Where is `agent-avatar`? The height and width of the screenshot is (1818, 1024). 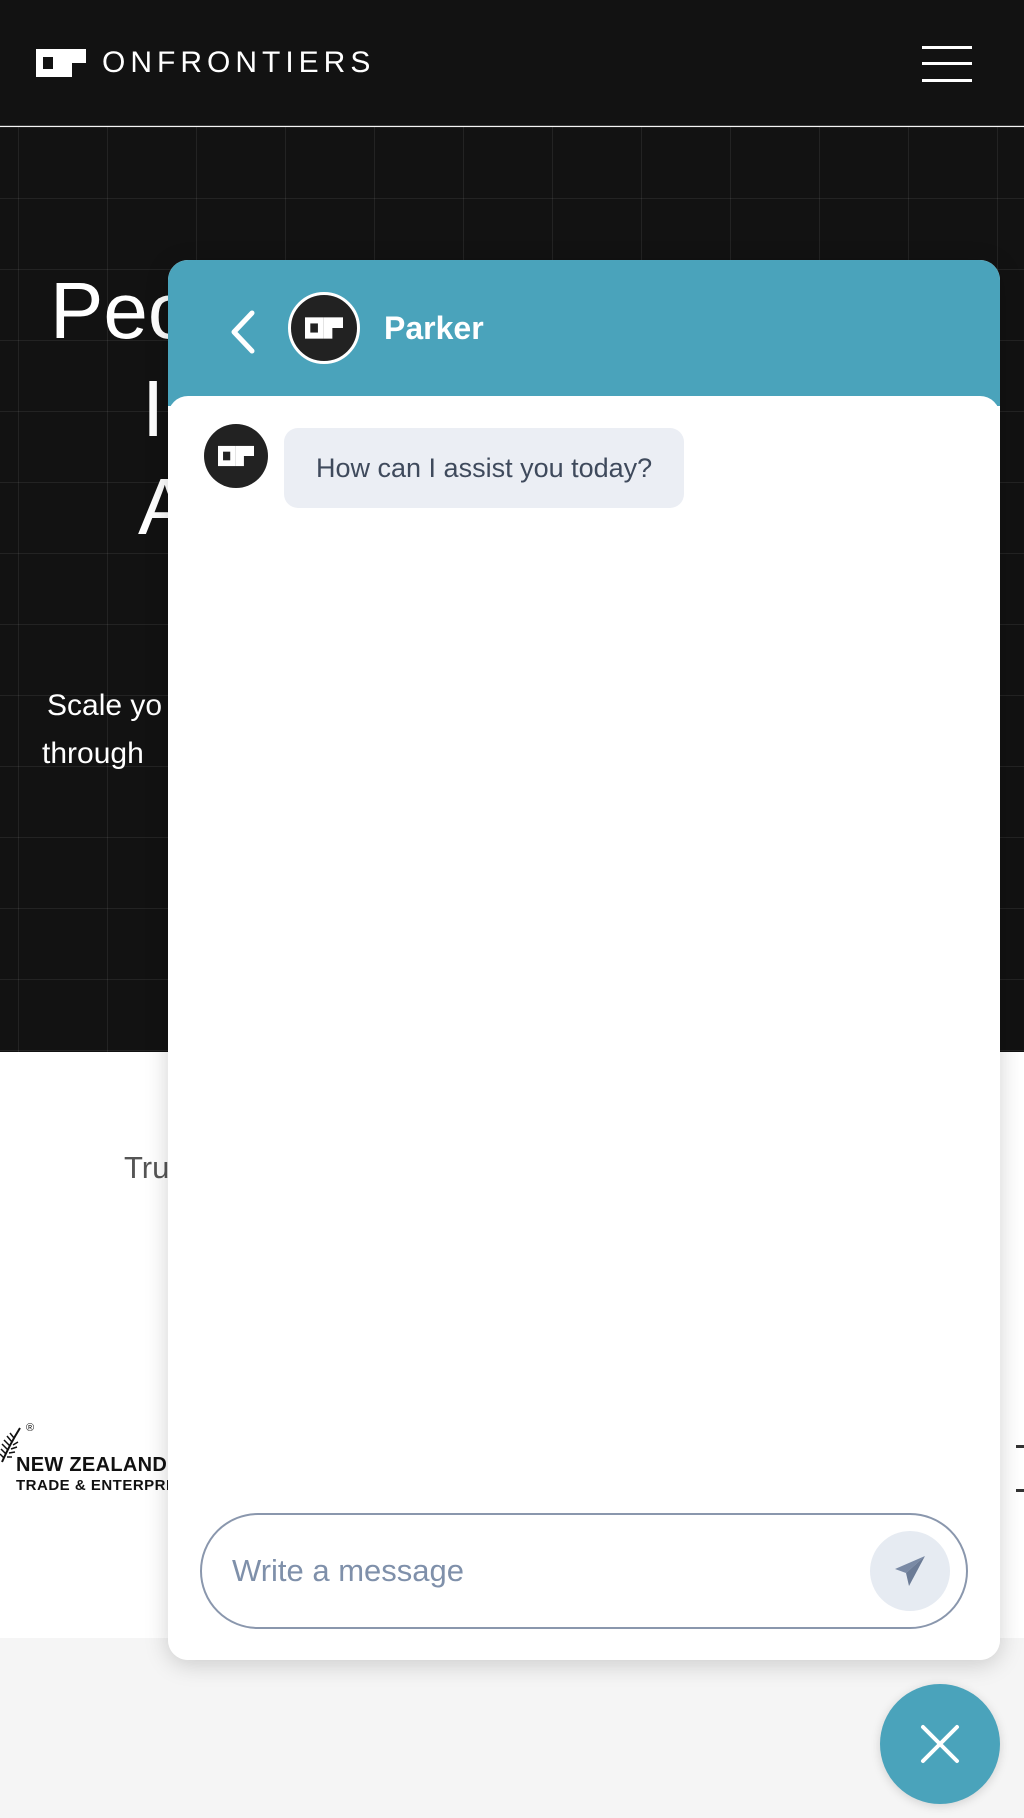
agent-avatar is located at coordinates (324, 328).